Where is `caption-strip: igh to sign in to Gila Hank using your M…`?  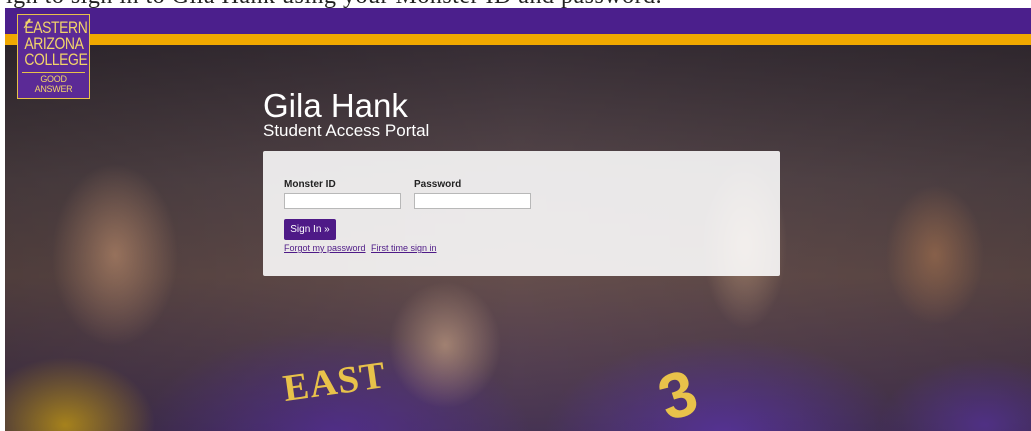 caption-strip: igh to sign in to Gila Hank using your M… is located at coordinates (515, 4).